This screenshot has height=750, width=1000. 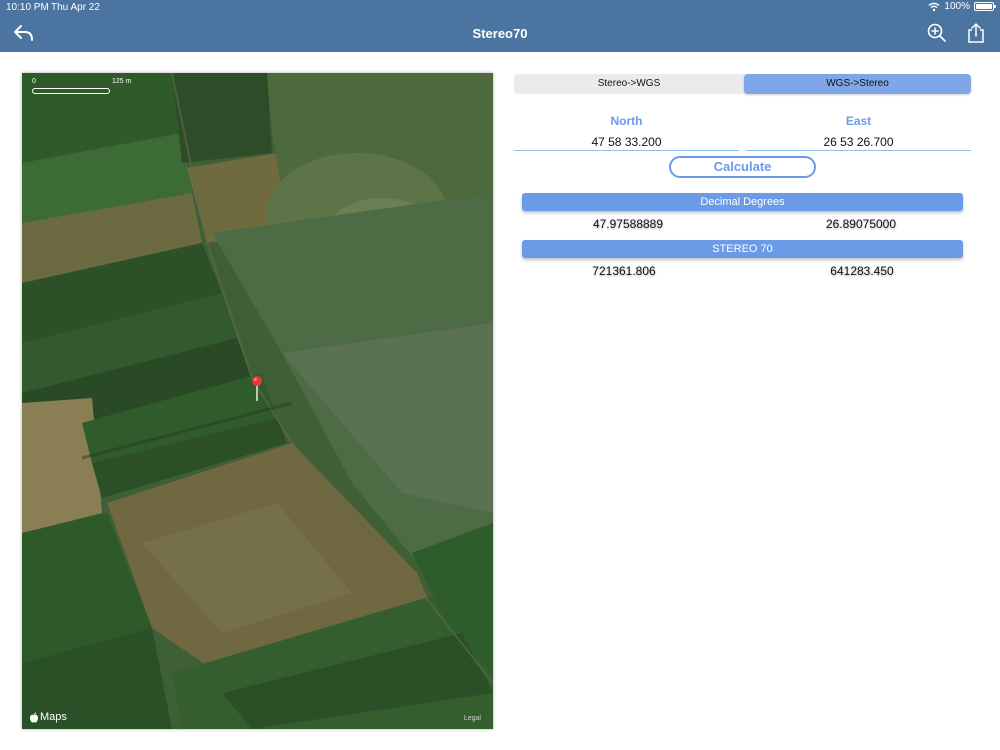 What do you see at coordinates (257, 388) in the screenshot?
I see `map-pin-icon` at bounding box center [257, 388].